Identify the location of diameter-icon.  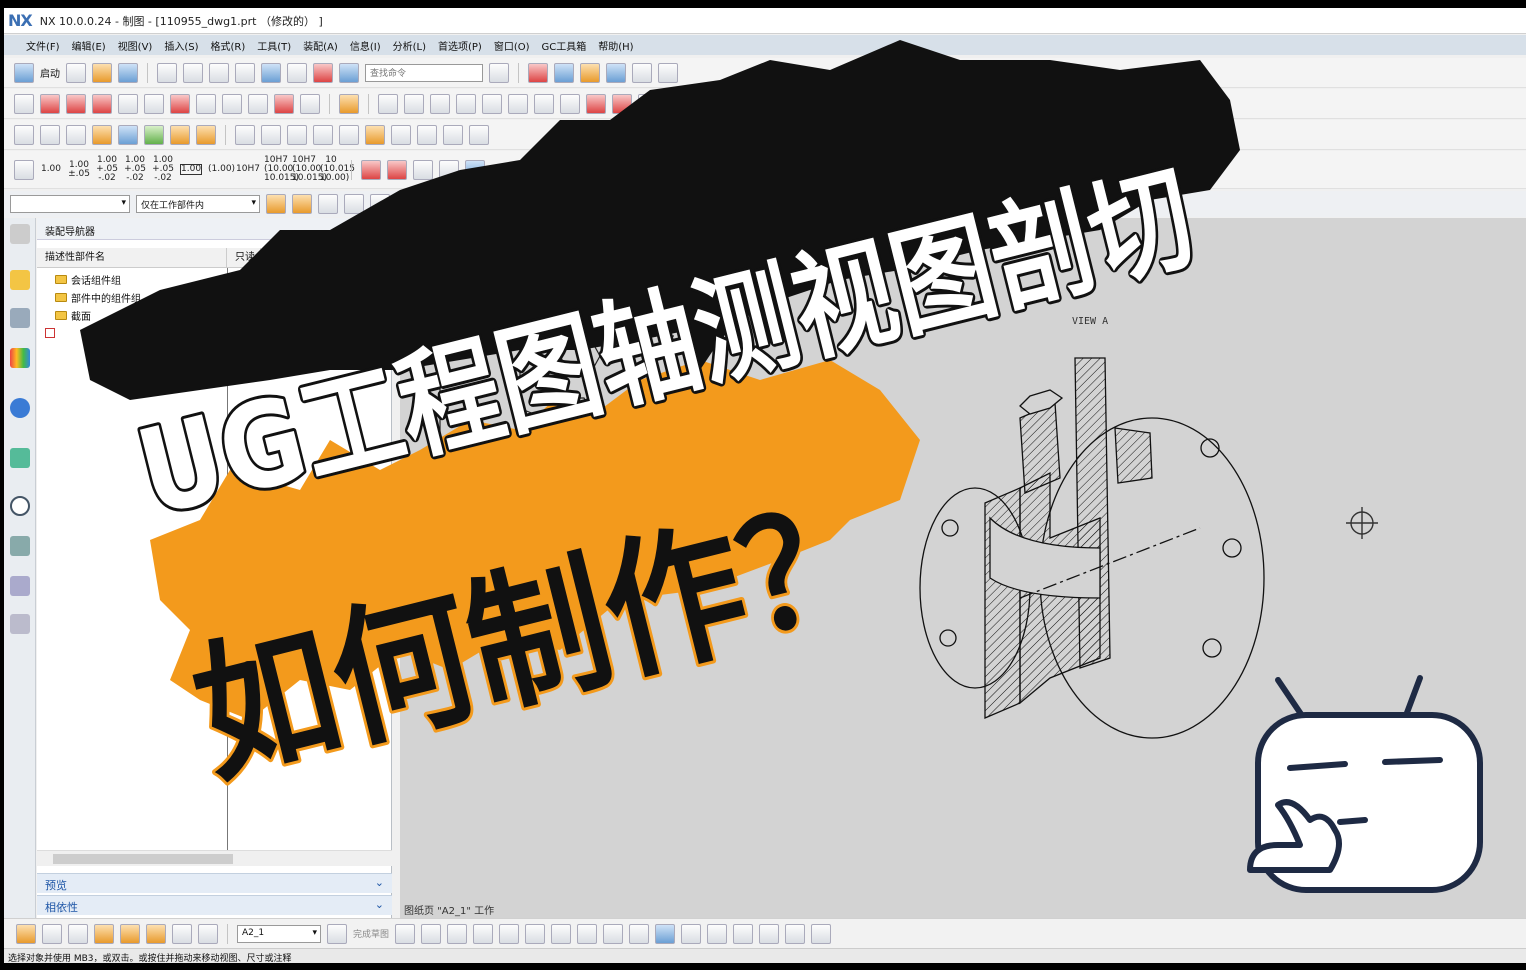
(423, 169).